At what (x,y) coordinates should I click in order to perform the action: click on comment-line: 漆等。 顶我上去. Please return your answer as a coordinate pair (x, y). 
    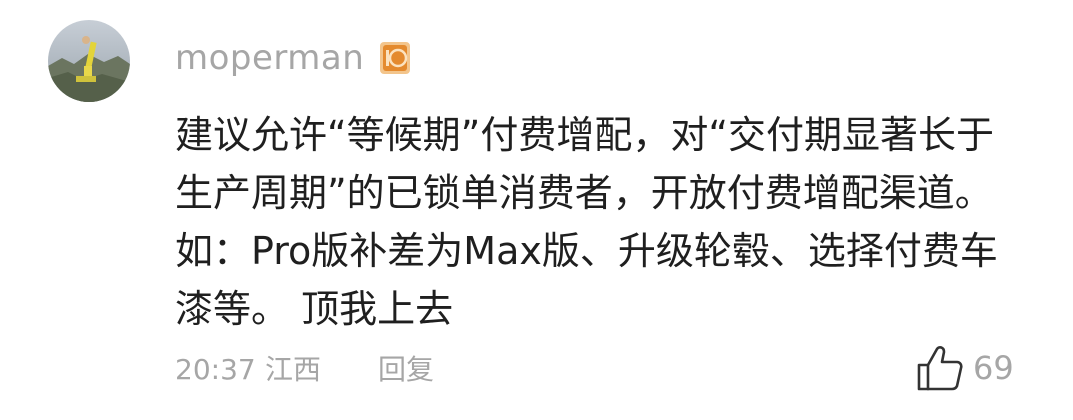
    Looking at the image, I should click on (314, 309).